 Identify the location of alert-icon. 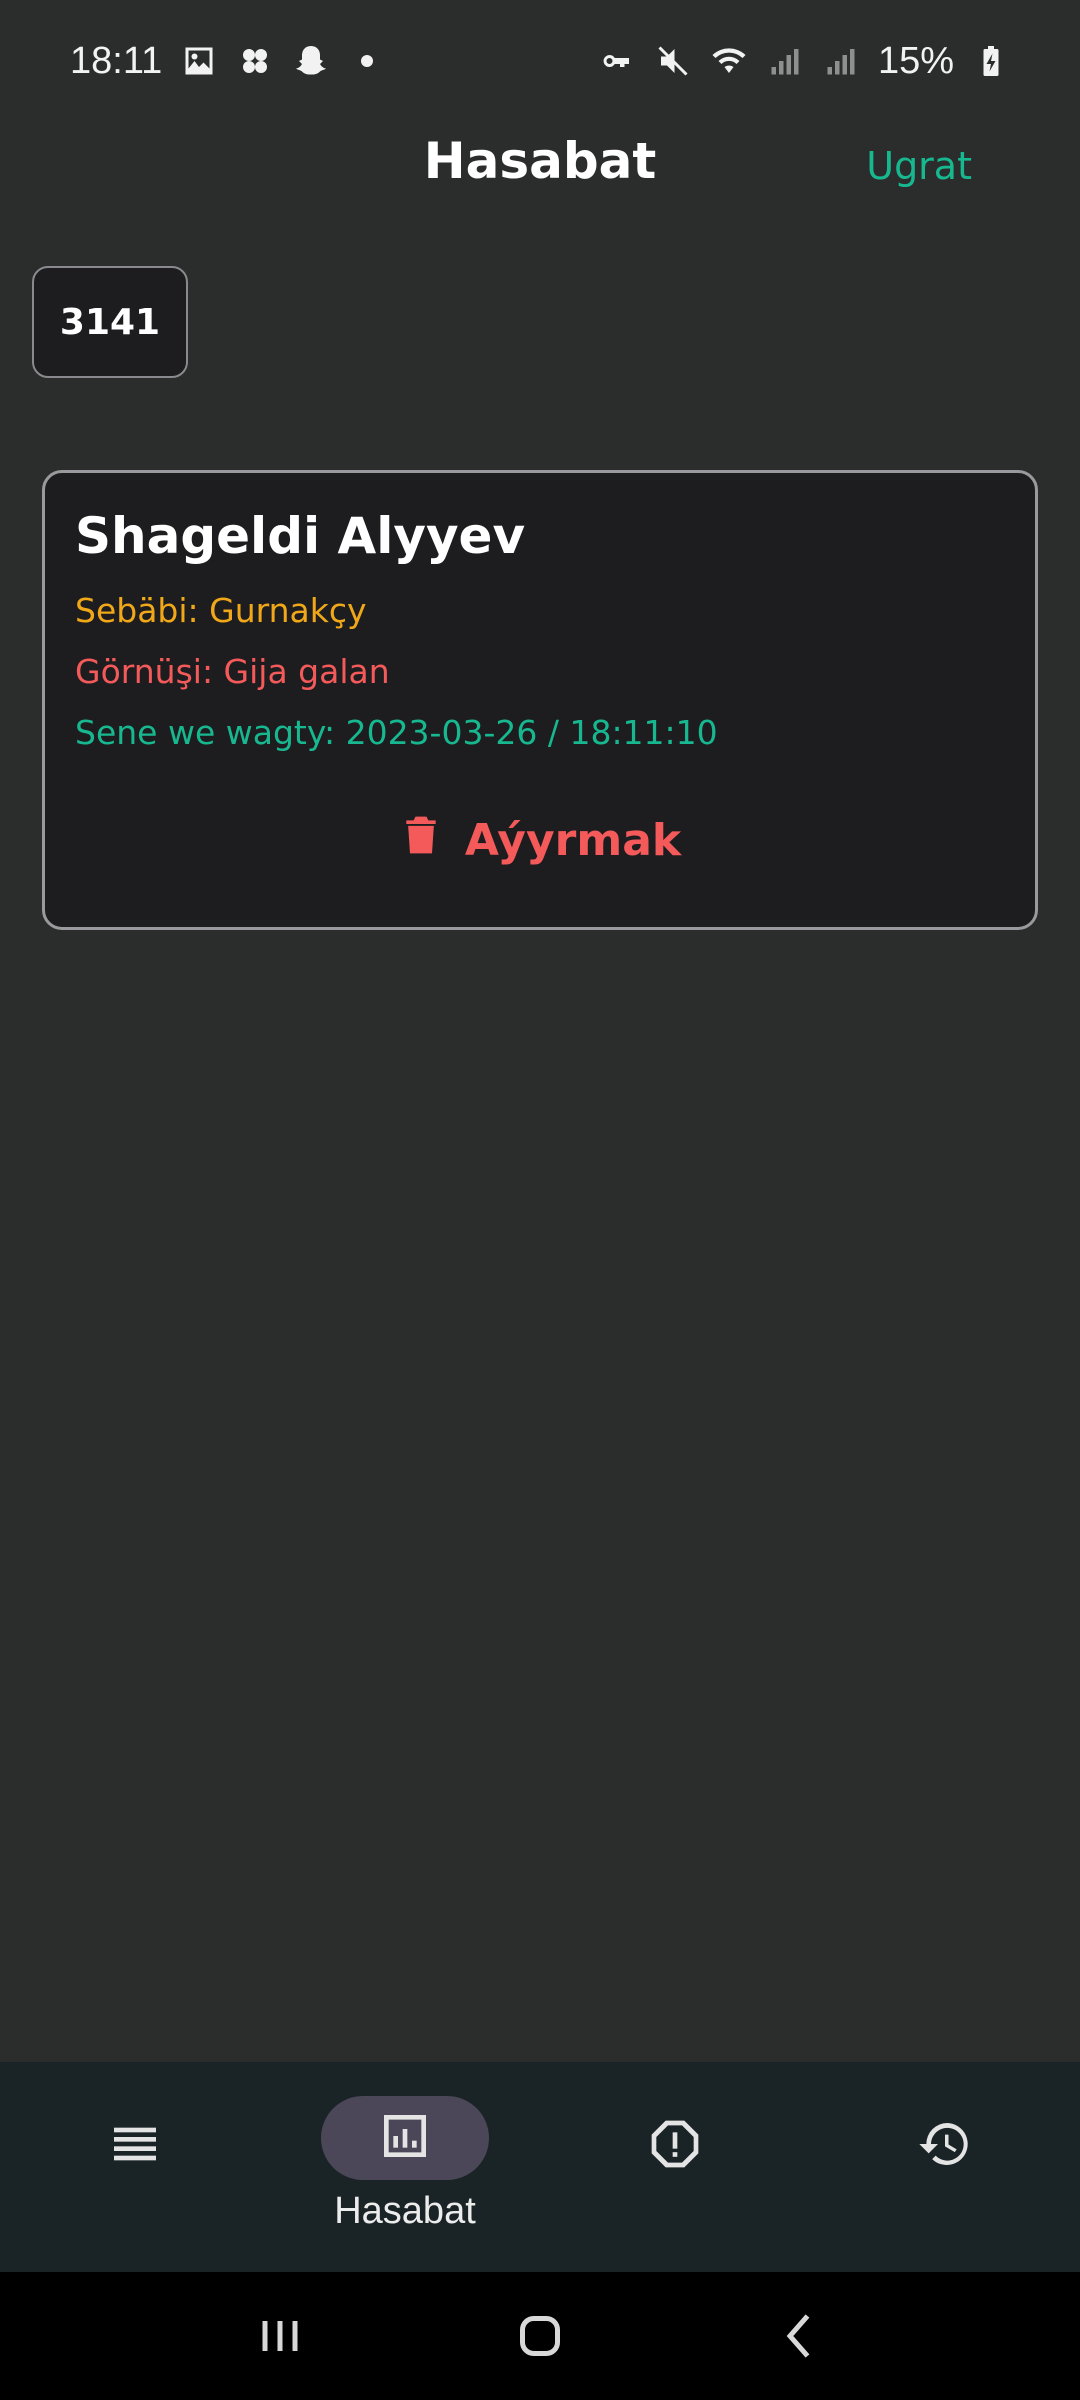
(675, 2146).